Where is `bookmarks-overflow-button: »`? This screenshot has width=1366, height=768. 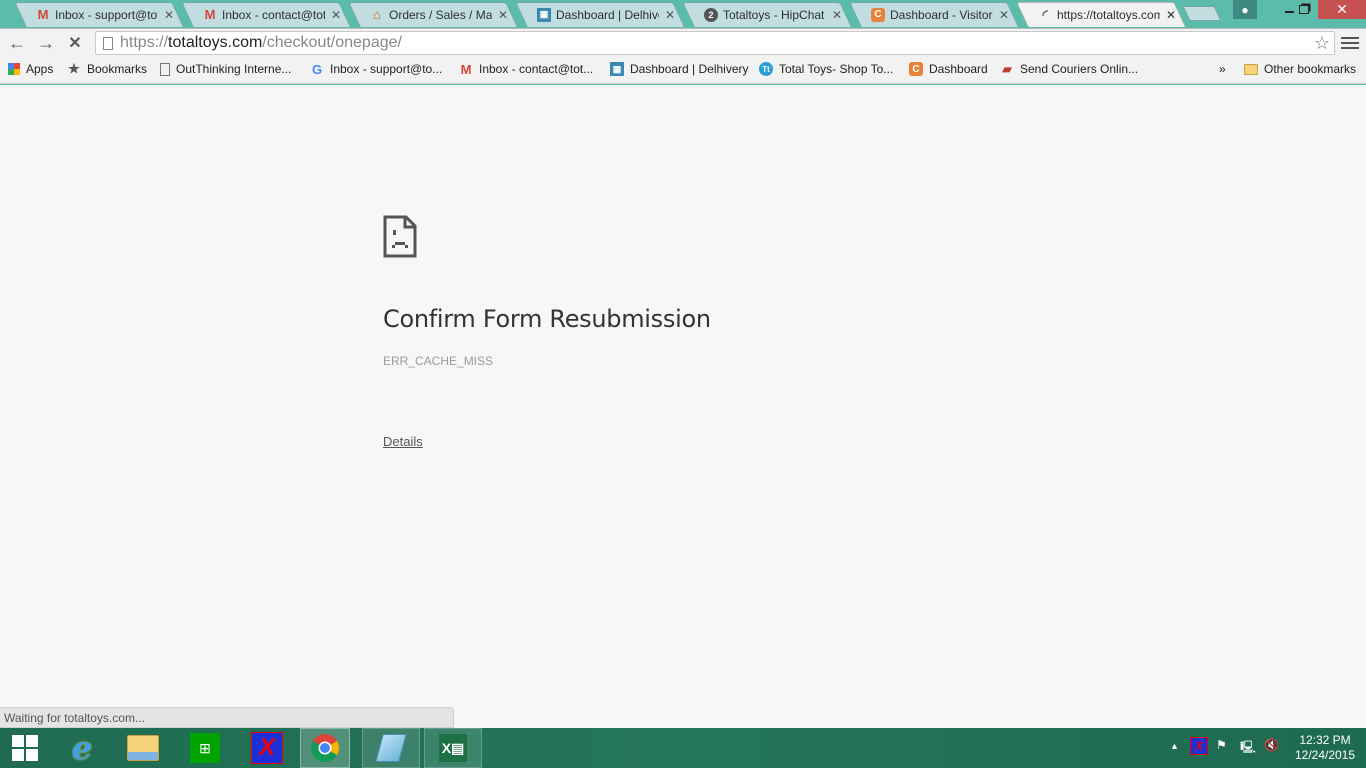
bookmarks-overflow-button: » is located at coordinates (1222, 69).